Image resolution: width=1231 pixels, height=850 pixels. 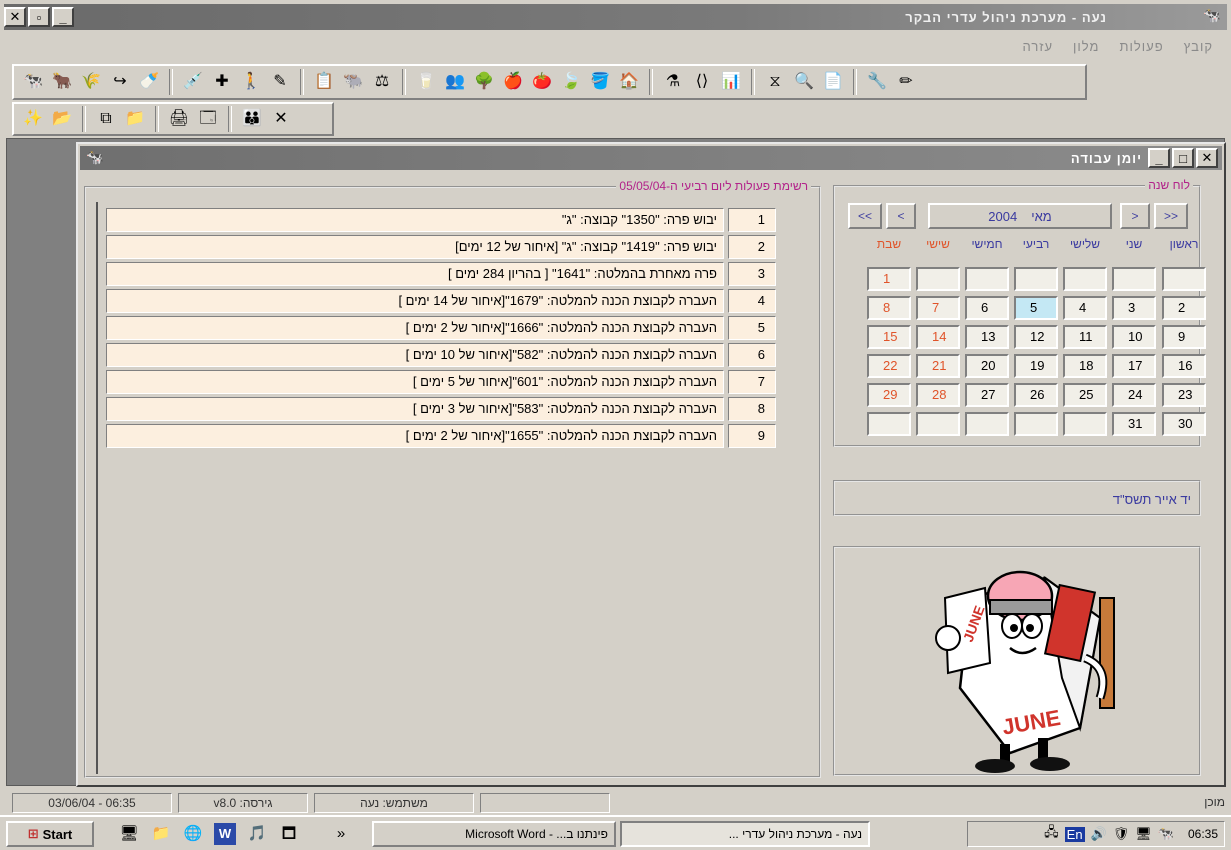 What do you see at coordinates (1184, 424) in the screenshot?
I see `calendar-day: 30` at bounding box center [1184, 424].